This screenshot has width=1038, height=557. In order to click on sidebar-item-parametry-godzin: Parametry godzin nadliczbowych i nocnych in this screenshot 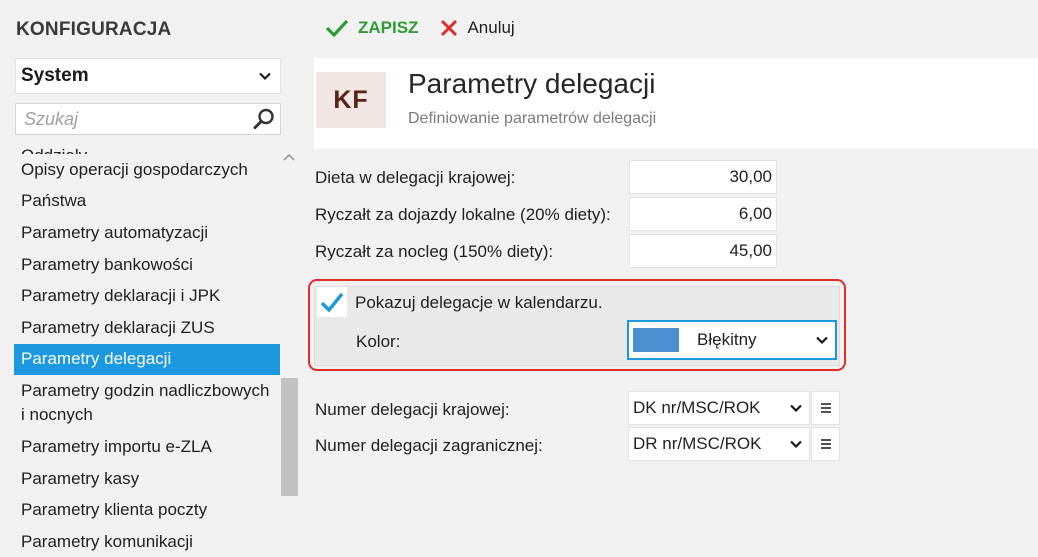, I will do `click(147, 403)`.